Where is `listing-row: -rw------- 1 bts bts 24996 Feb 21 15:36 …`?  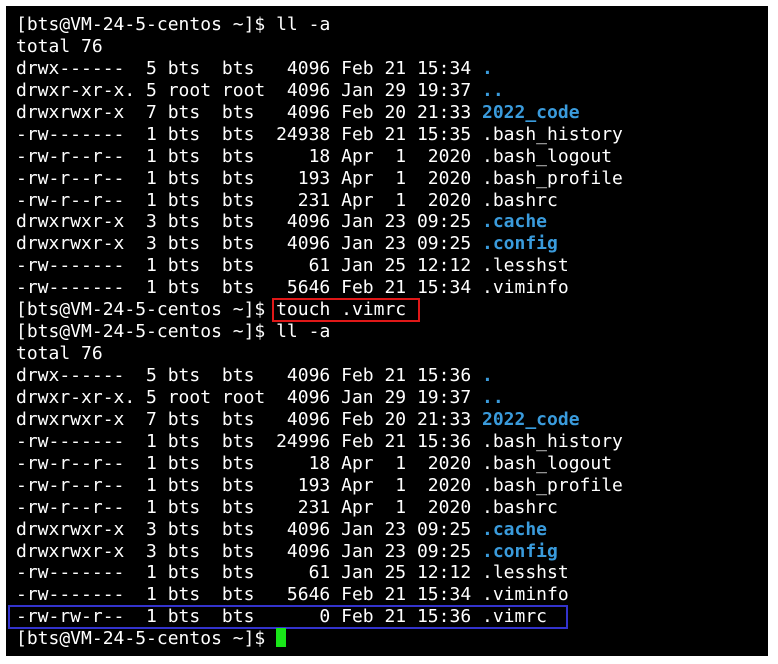 listing-row: -rw------- 1 bts bts 24996 Feb 21 15:36 … is located at coordinates (319, 442).